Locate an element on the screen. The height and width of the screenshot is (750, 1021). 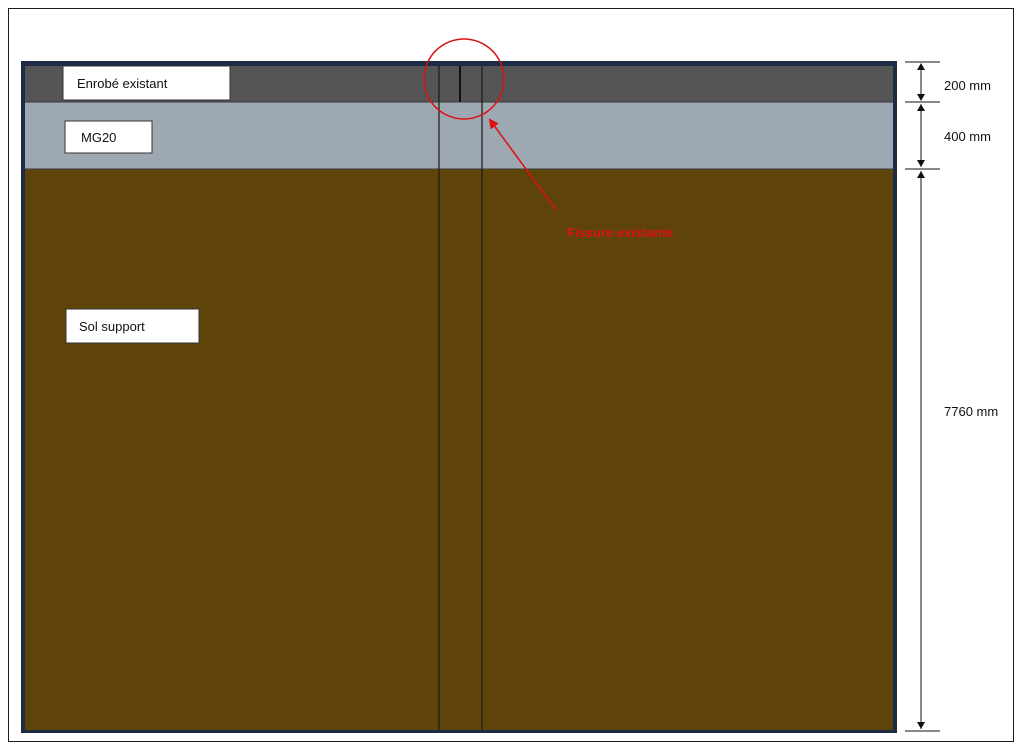
dimension-enrobe: 200 mm is located at coordinates (948, 82).